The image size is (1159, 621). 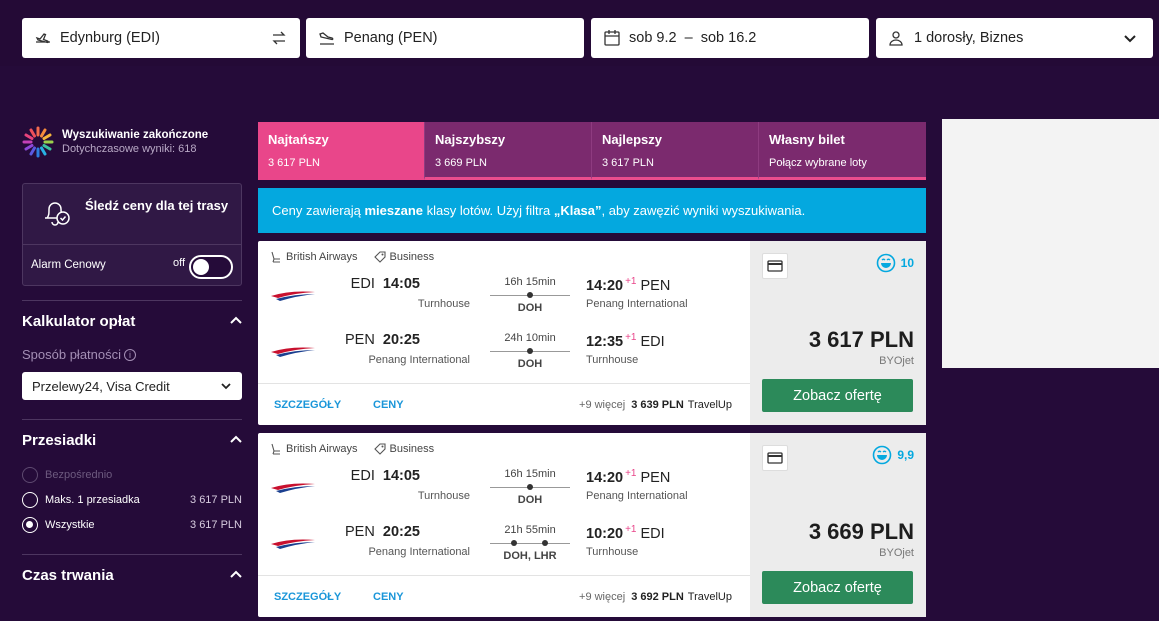 What do you see at coordinates (327, 38) in the screenshot?
I see `plane-landing-icon` at bounding box center [327, 38].